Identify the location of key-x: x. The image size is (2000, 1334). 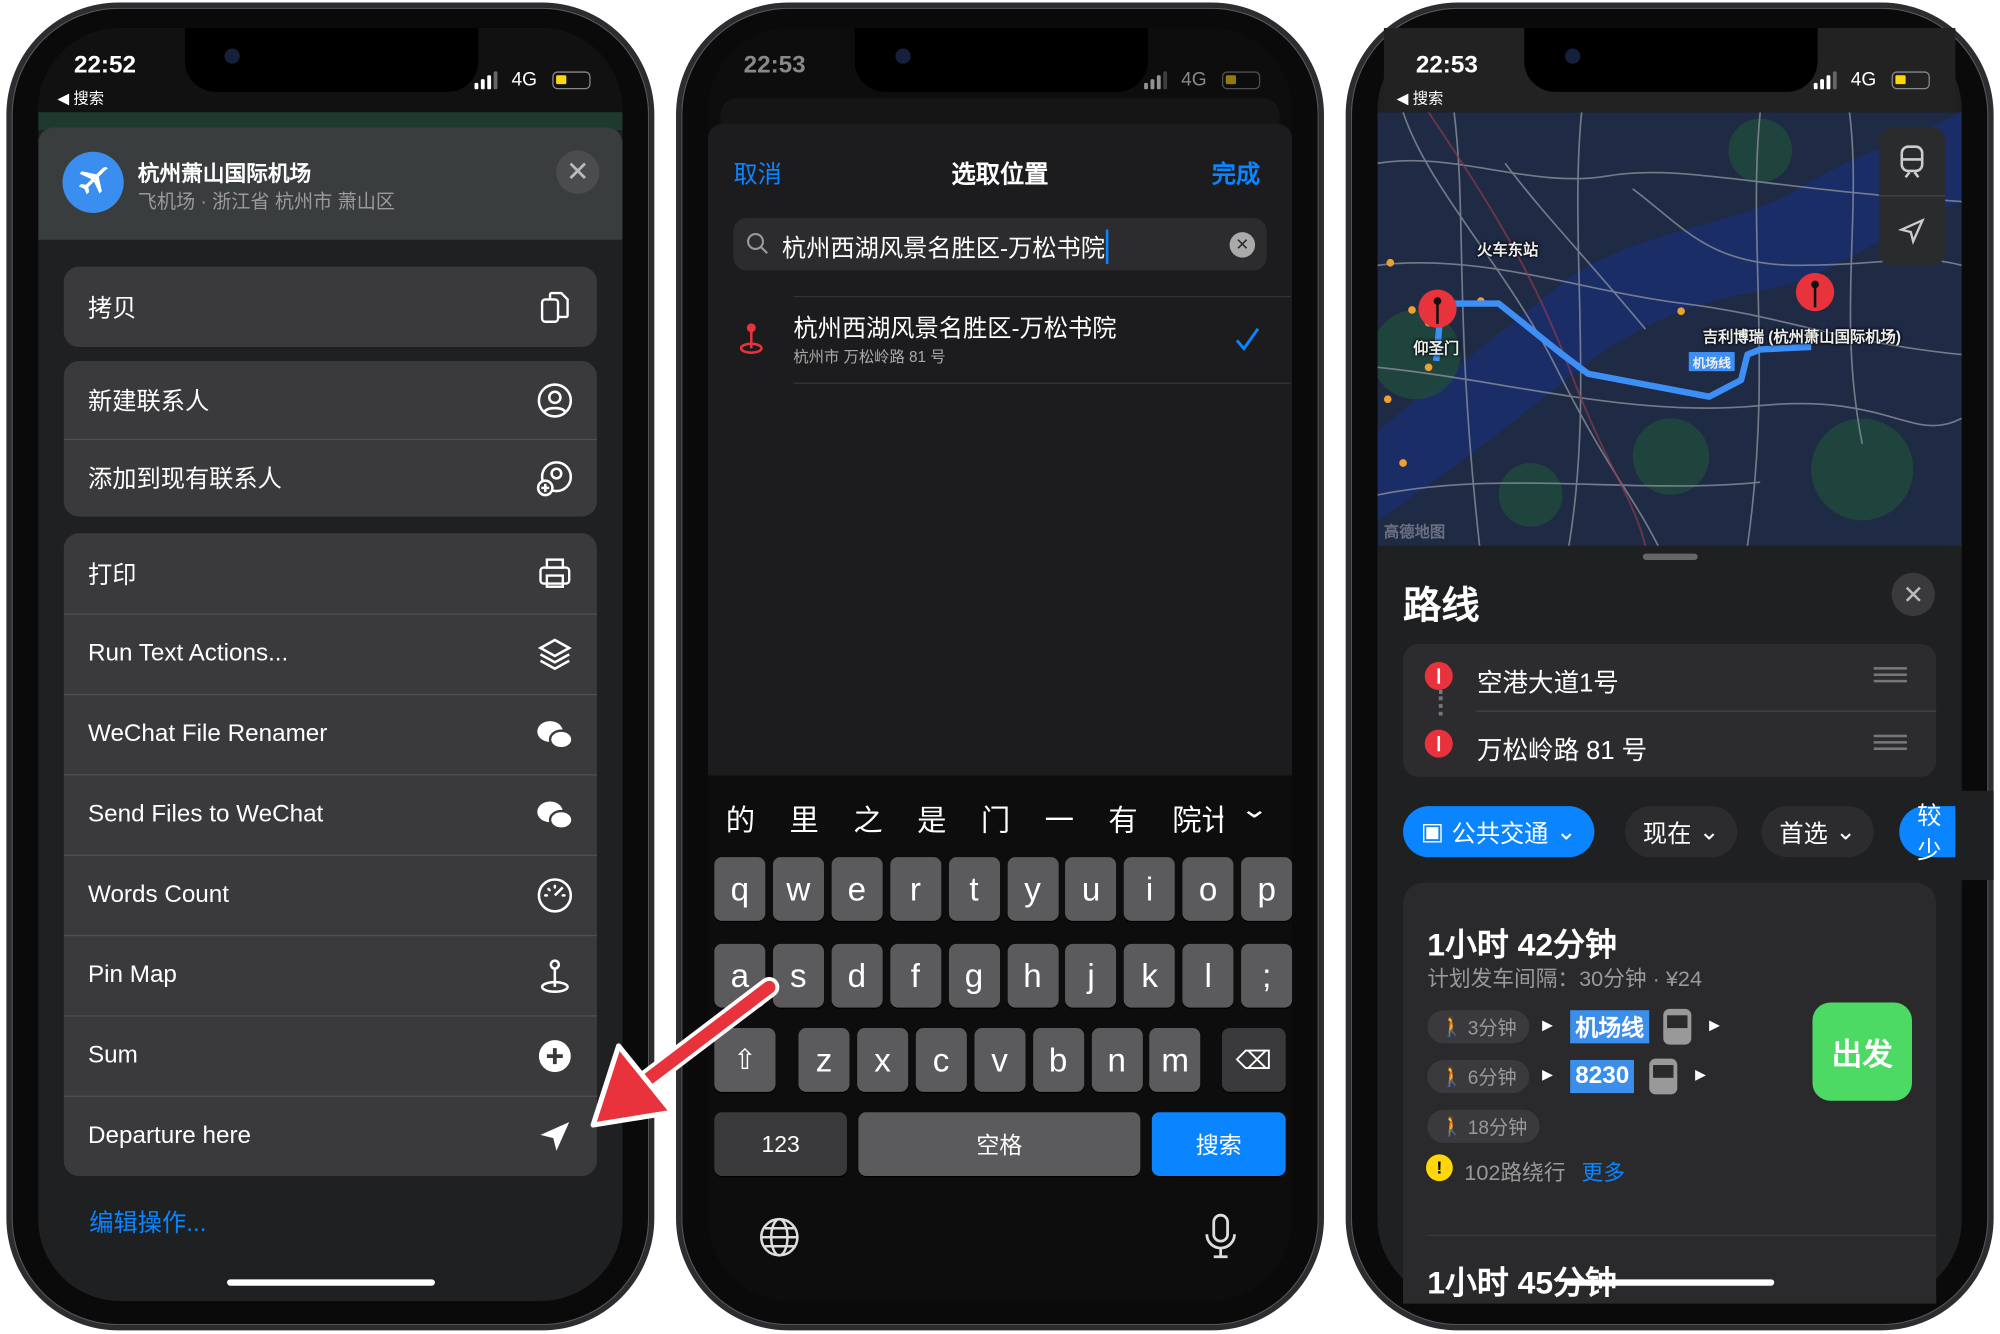
(883, 1060).